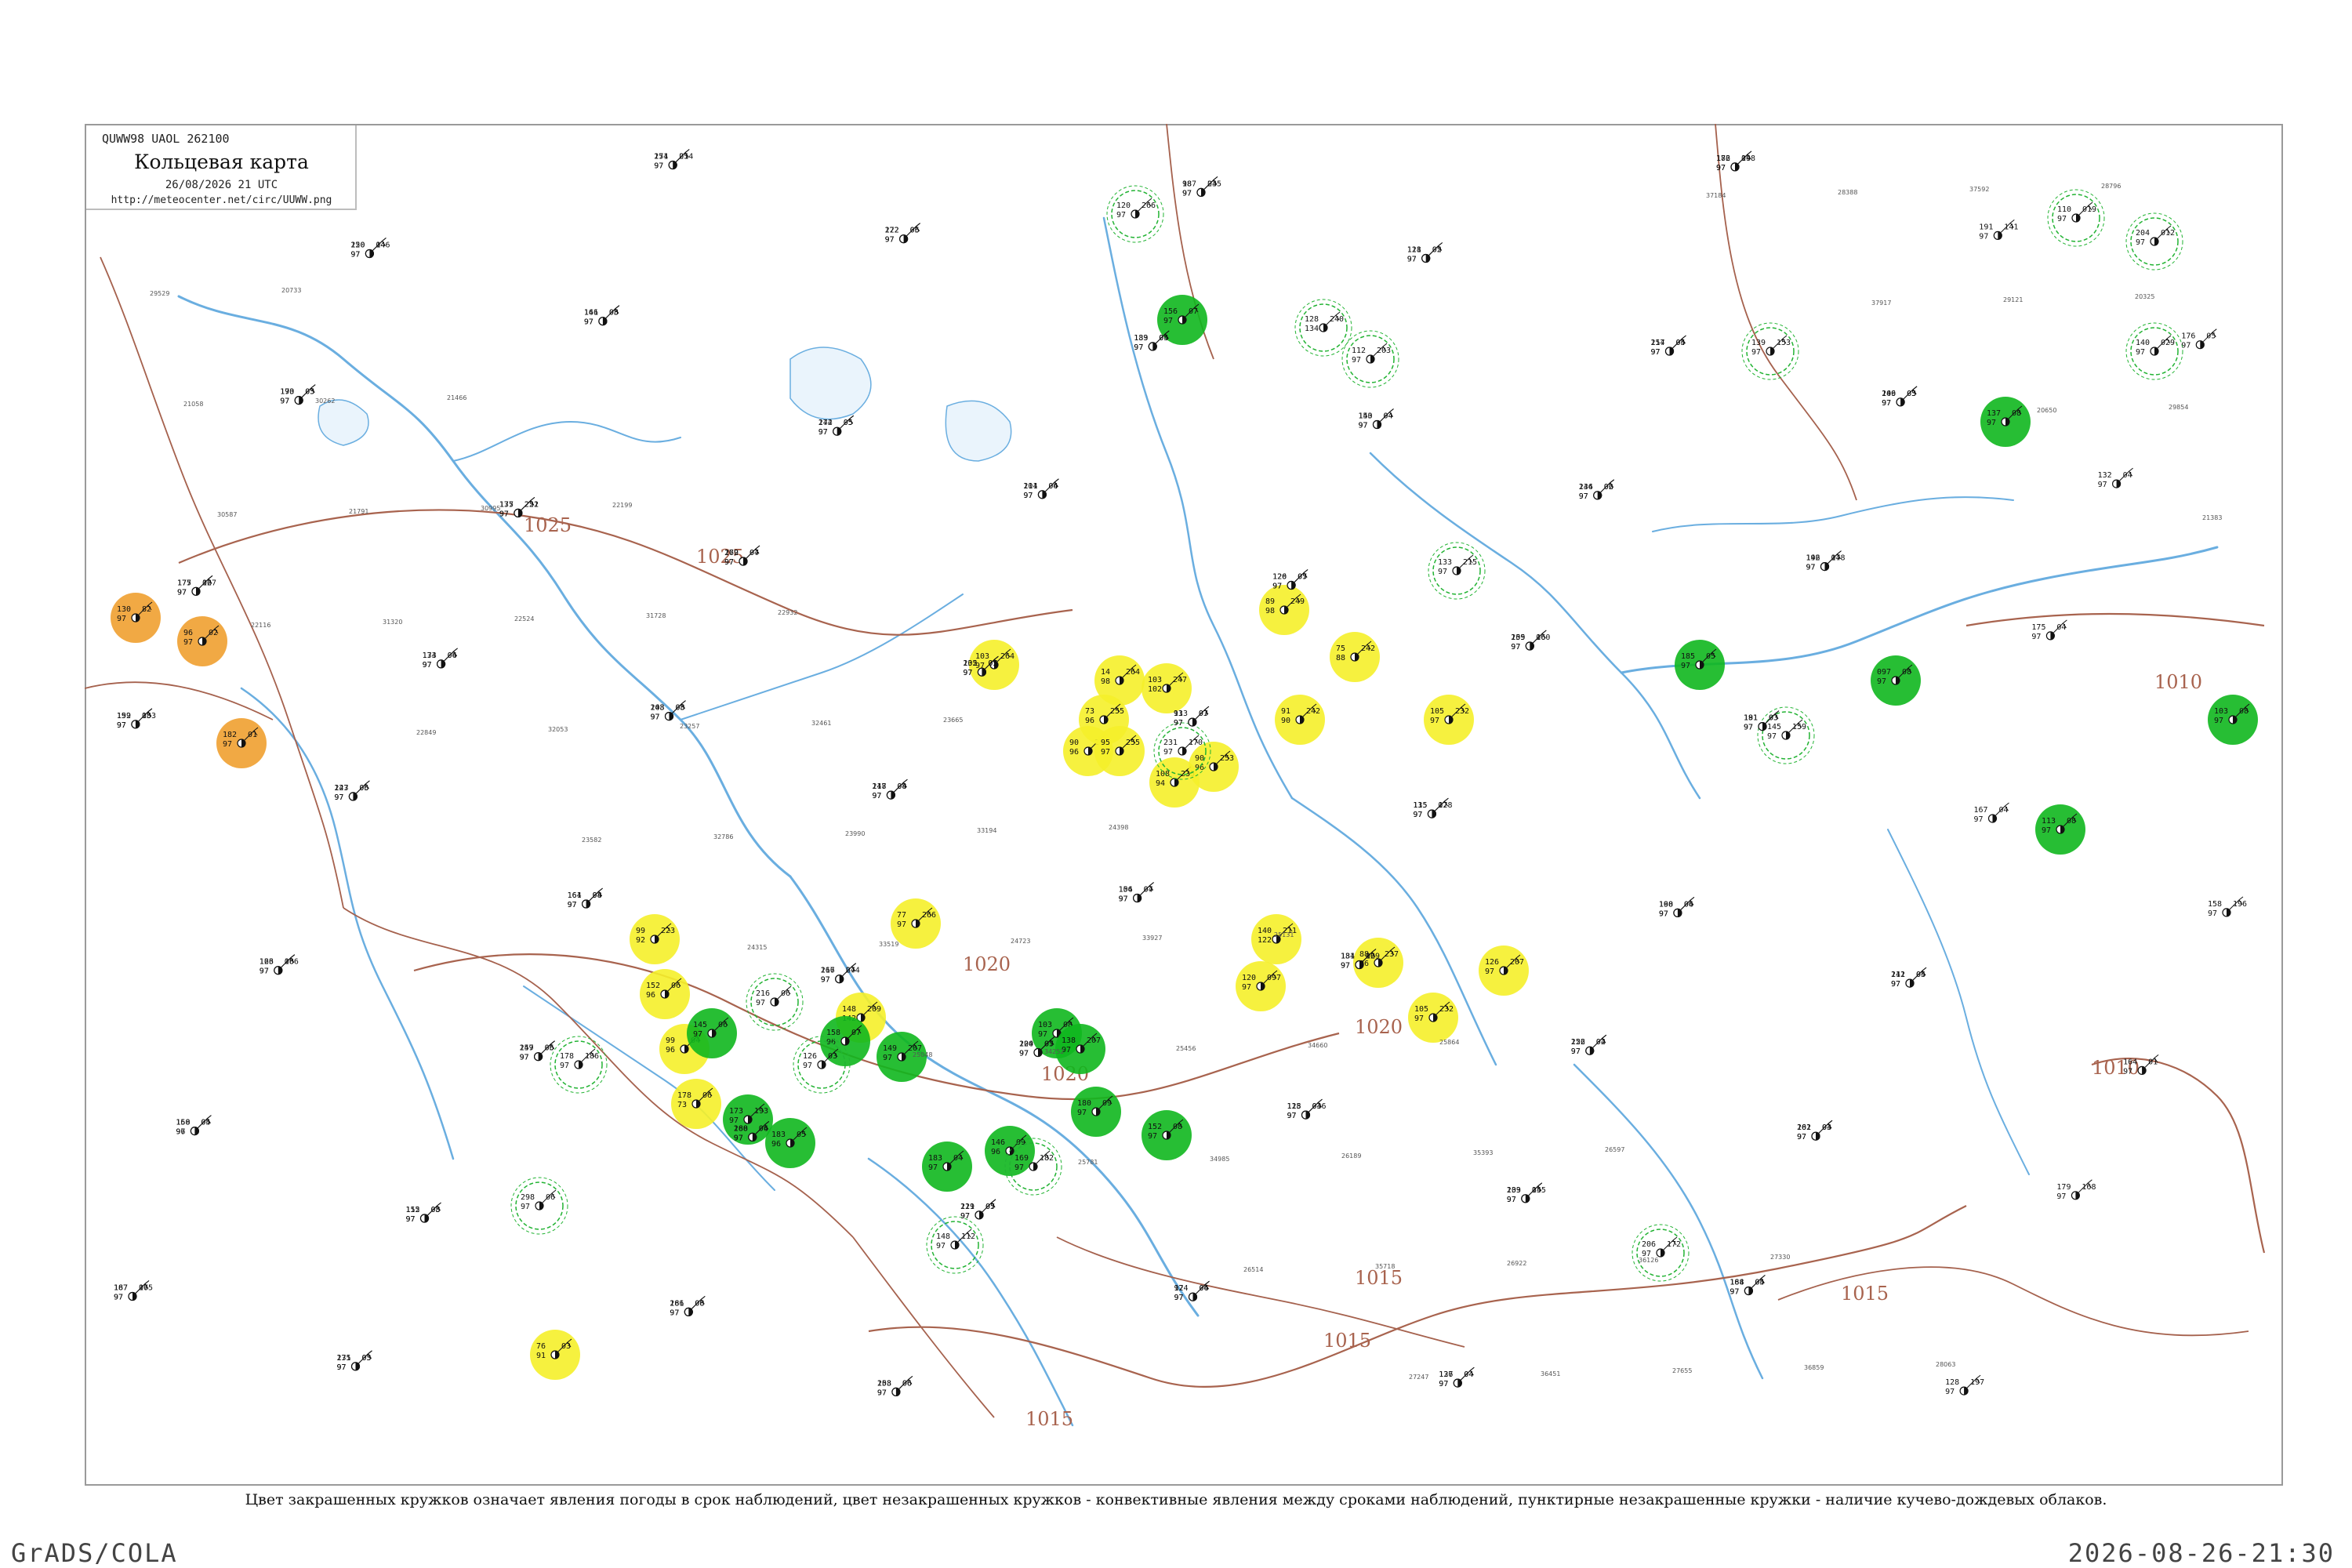 The image size is (2352, 1568). What do you see at coordinates (653, 986) in the screenshot?
I see `temperature-value: 152` at bounding box center [653, 986].